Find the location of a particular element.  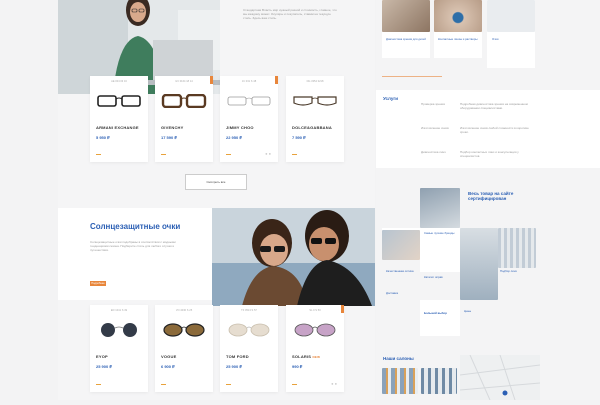

product-card: ED 1041 S 49 EYOP 25 900 ₽ is located at coordinates (119, 348).